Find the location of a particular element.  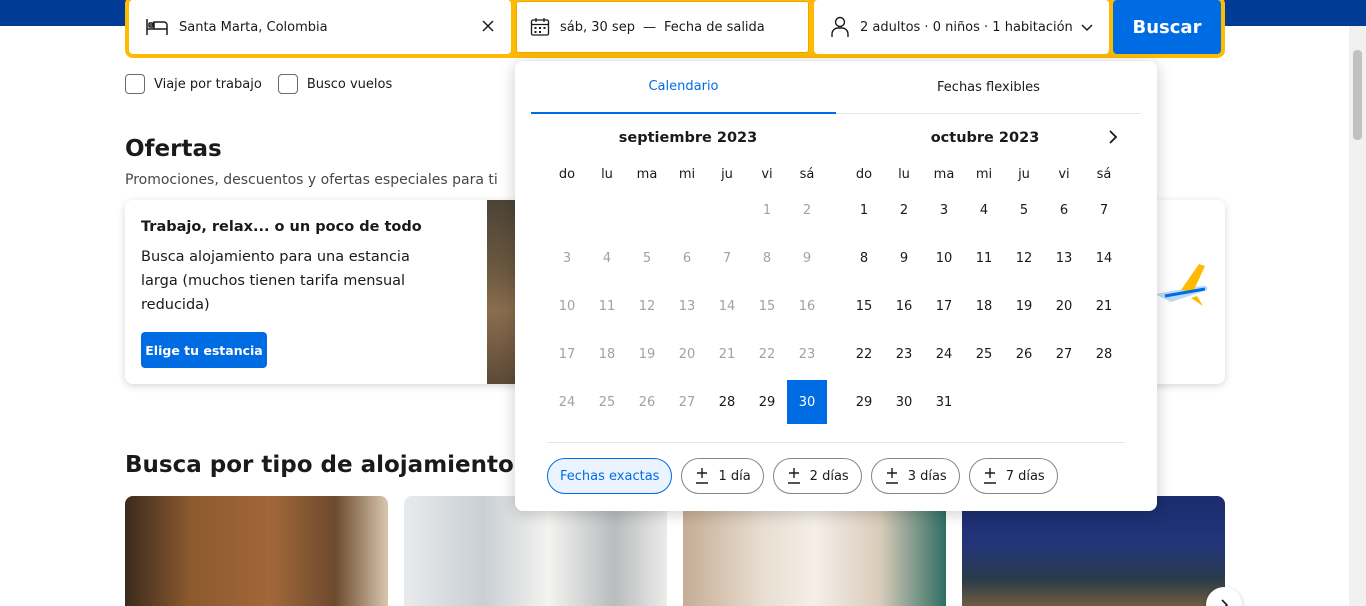

business-trip-label: Viaje por trabajo is located at coordinates (208, 84).